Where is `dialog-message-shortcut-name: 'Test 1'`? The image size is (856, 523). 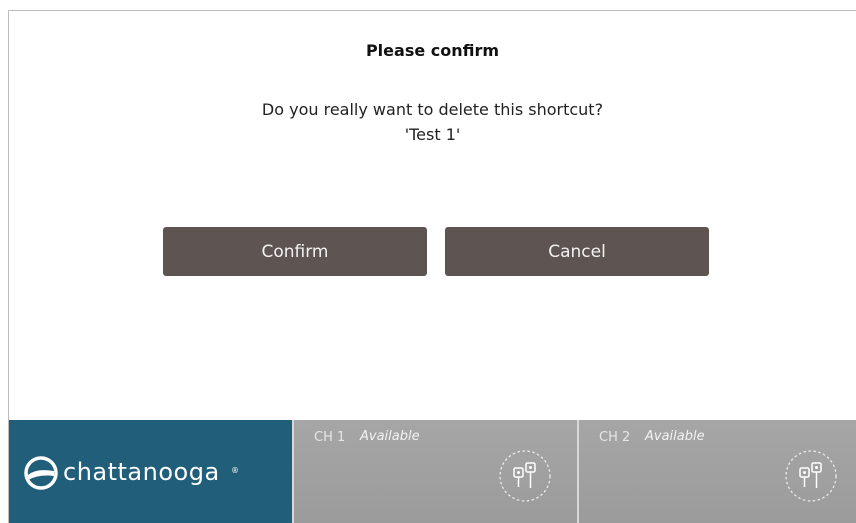
dialog-message-shortcut-name: 'Test 1' is located at coordinates (432, 134).